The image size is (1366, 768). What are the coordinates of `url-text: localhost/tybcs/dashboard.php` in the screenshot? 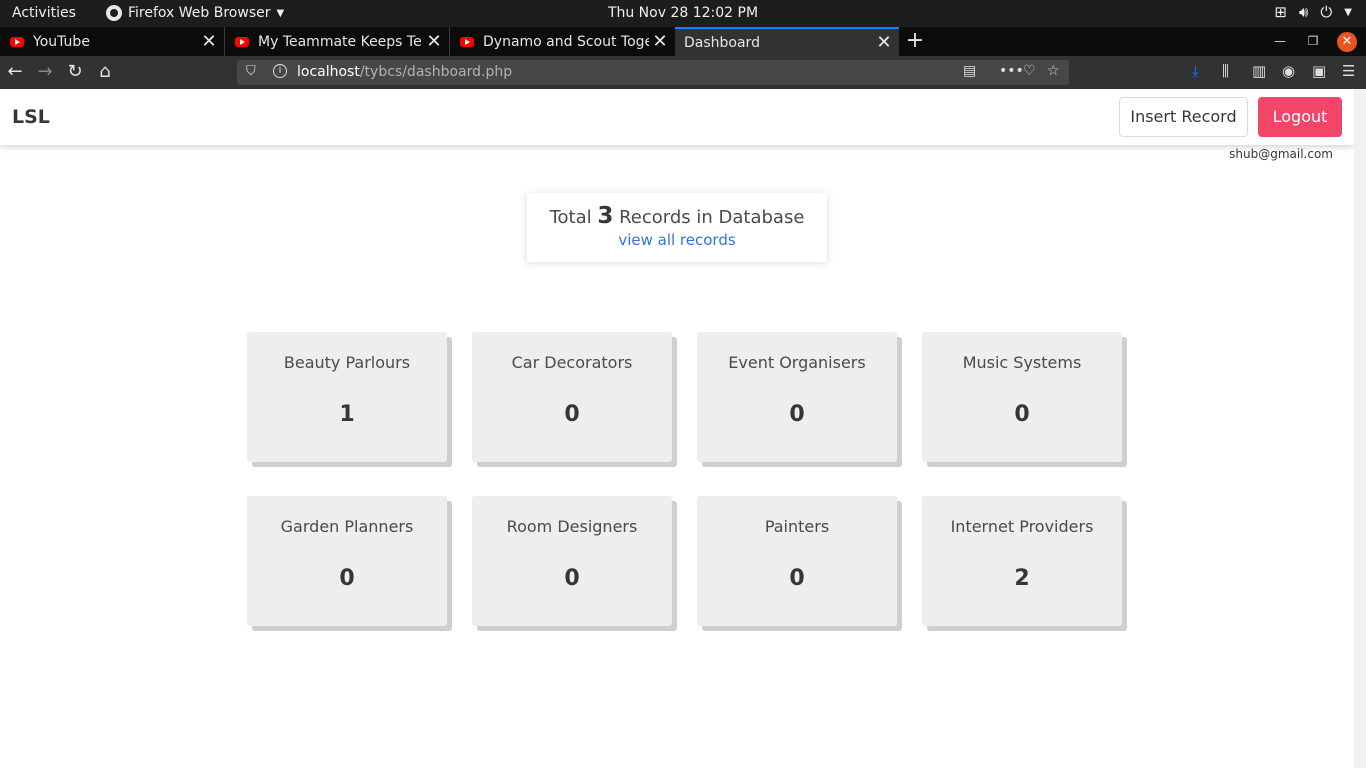 It's located at (404, 72).